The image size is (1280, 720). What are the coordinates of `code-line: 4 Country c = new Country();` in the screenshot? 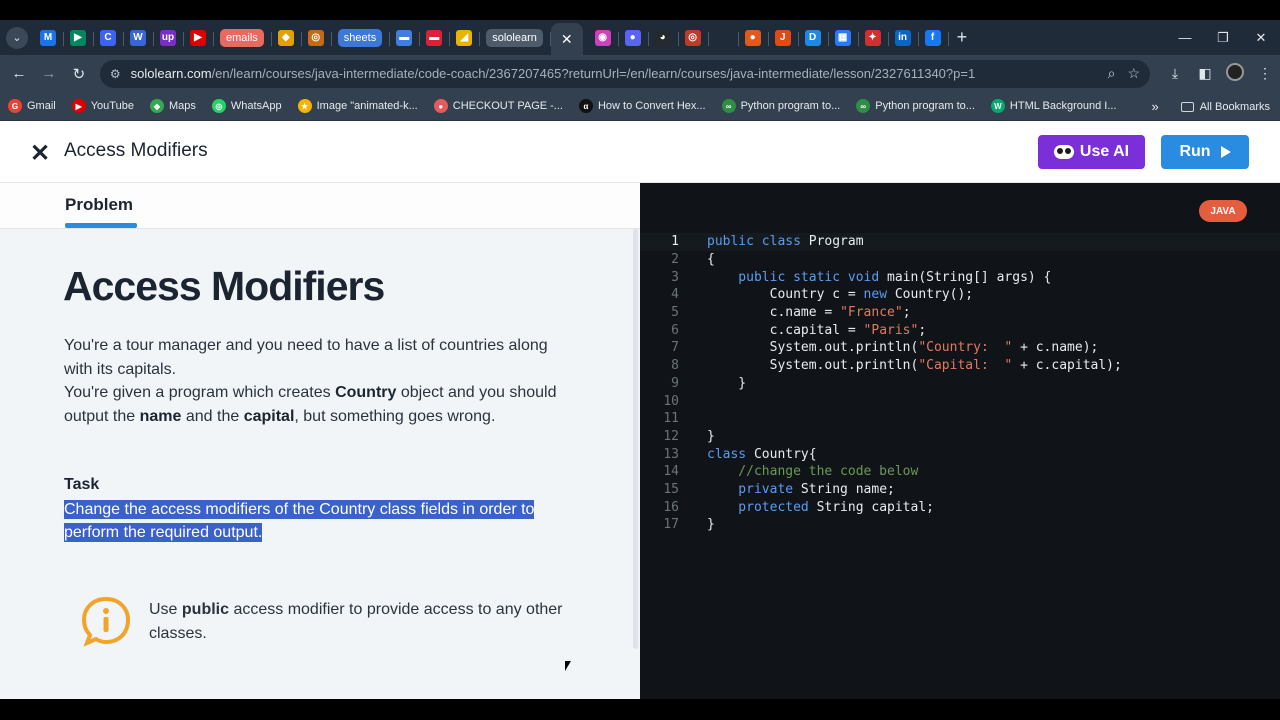 It's located at (960, 295).